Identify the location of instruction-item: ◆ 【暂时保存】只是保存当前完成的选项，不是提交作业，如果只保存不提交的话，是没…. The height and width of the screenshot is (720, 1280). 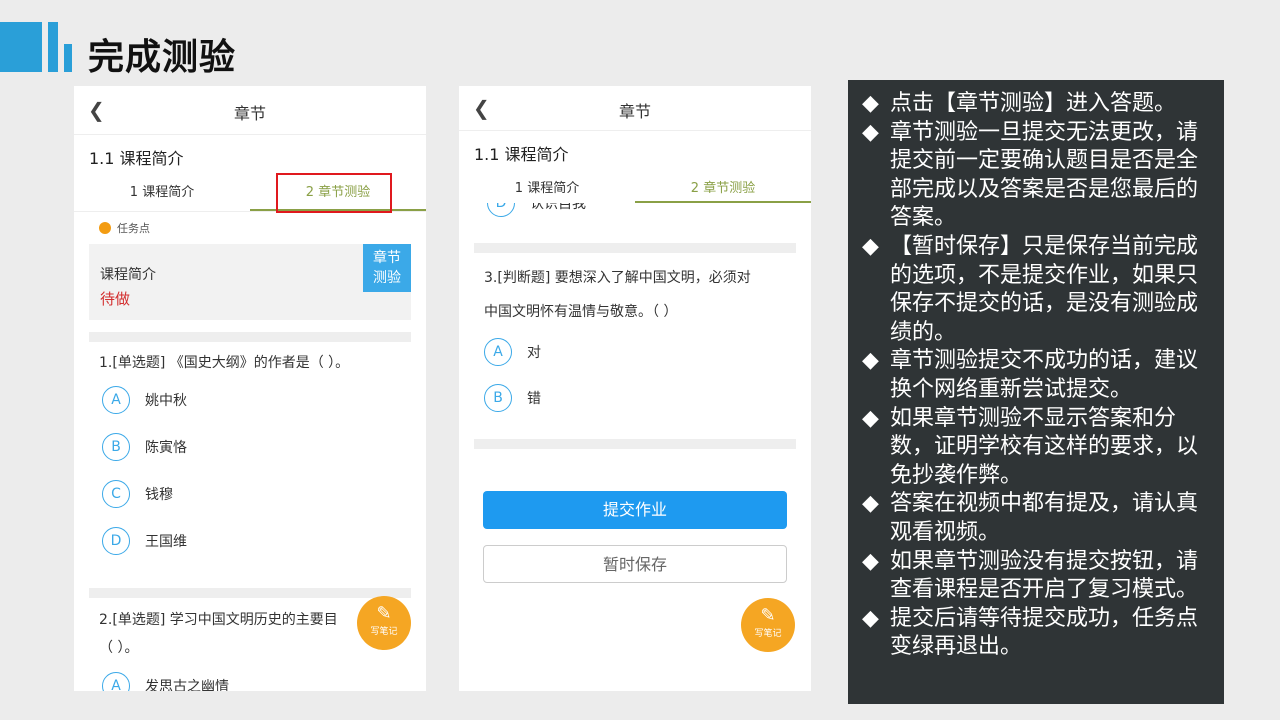
(1034, 290).